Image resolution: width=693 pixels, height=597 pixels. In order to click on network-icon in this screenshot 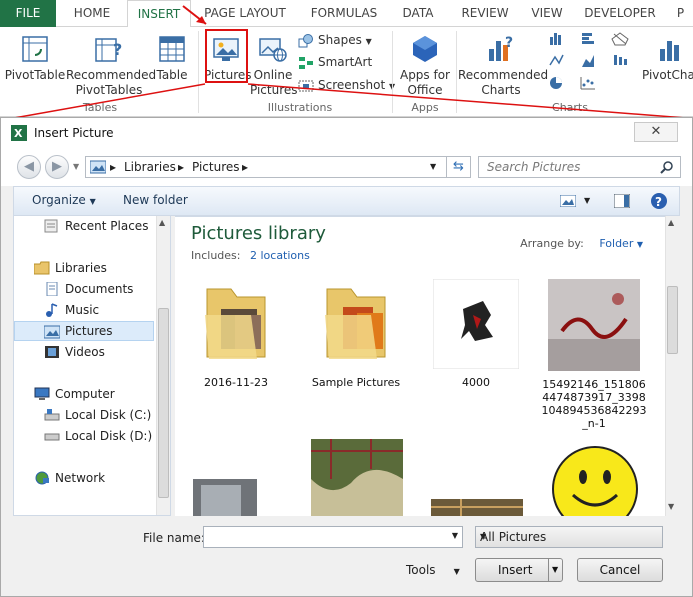, I will do `click(42, 478)`.